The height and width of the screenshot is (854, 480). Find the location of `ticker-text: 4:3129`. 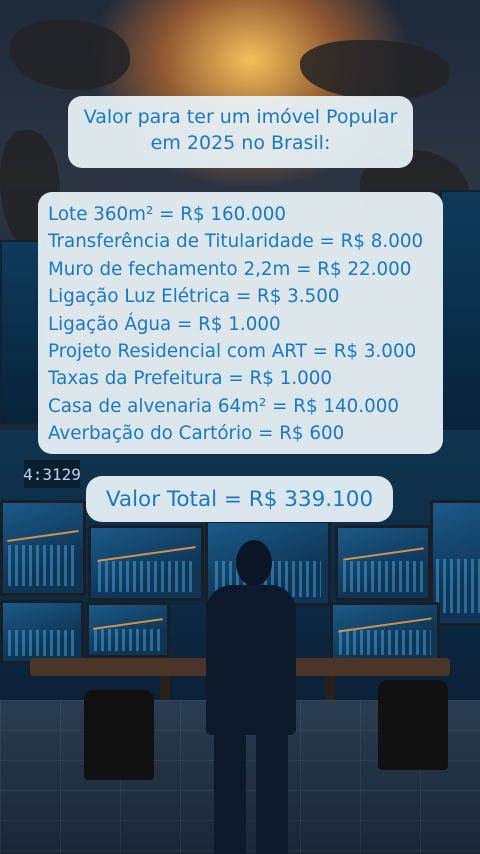

ticker-text: 4:3129 is located at coordinates (52, 474).